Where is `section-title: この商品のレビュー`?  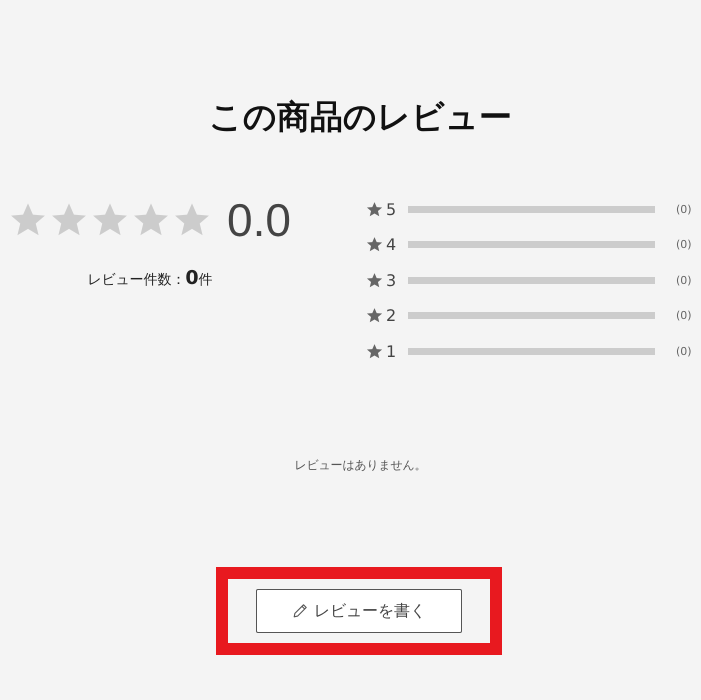 section-title: この商品のレビュー is located at coordinates (360, 117).